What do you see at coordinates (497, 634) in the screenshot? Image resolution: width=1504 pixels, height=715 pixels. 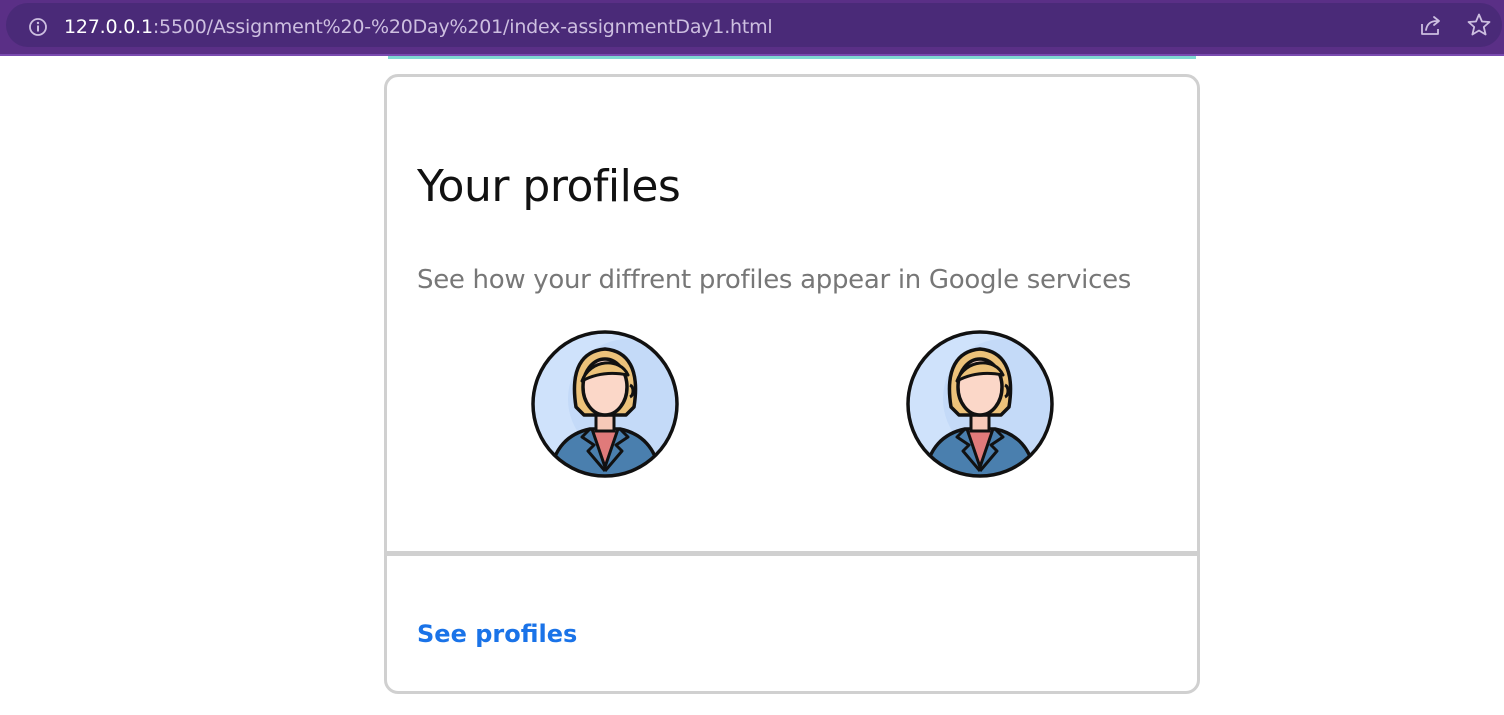 I see `see-profiles-link: See profiles` at bounding box center [497, 634].